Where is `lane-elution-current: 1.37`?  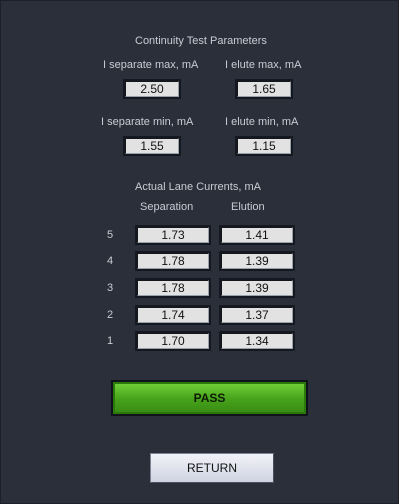 lane-elution-current: 1.37 is located at coordinates (257, 315).